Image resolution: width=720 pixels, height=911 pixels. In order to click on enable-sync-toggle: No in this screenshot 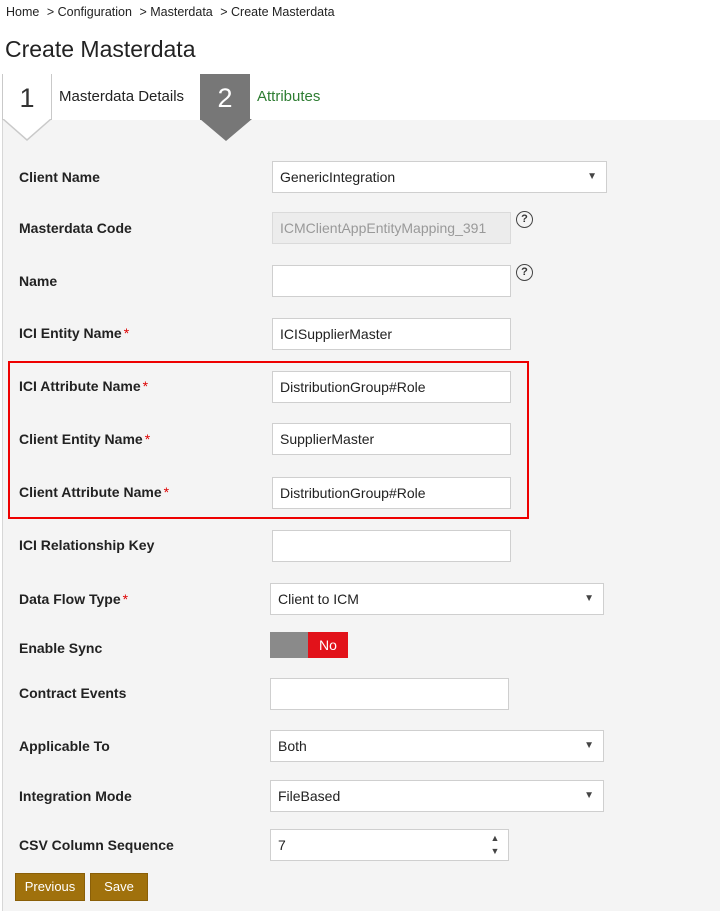, I will do `click(309, 645)`.